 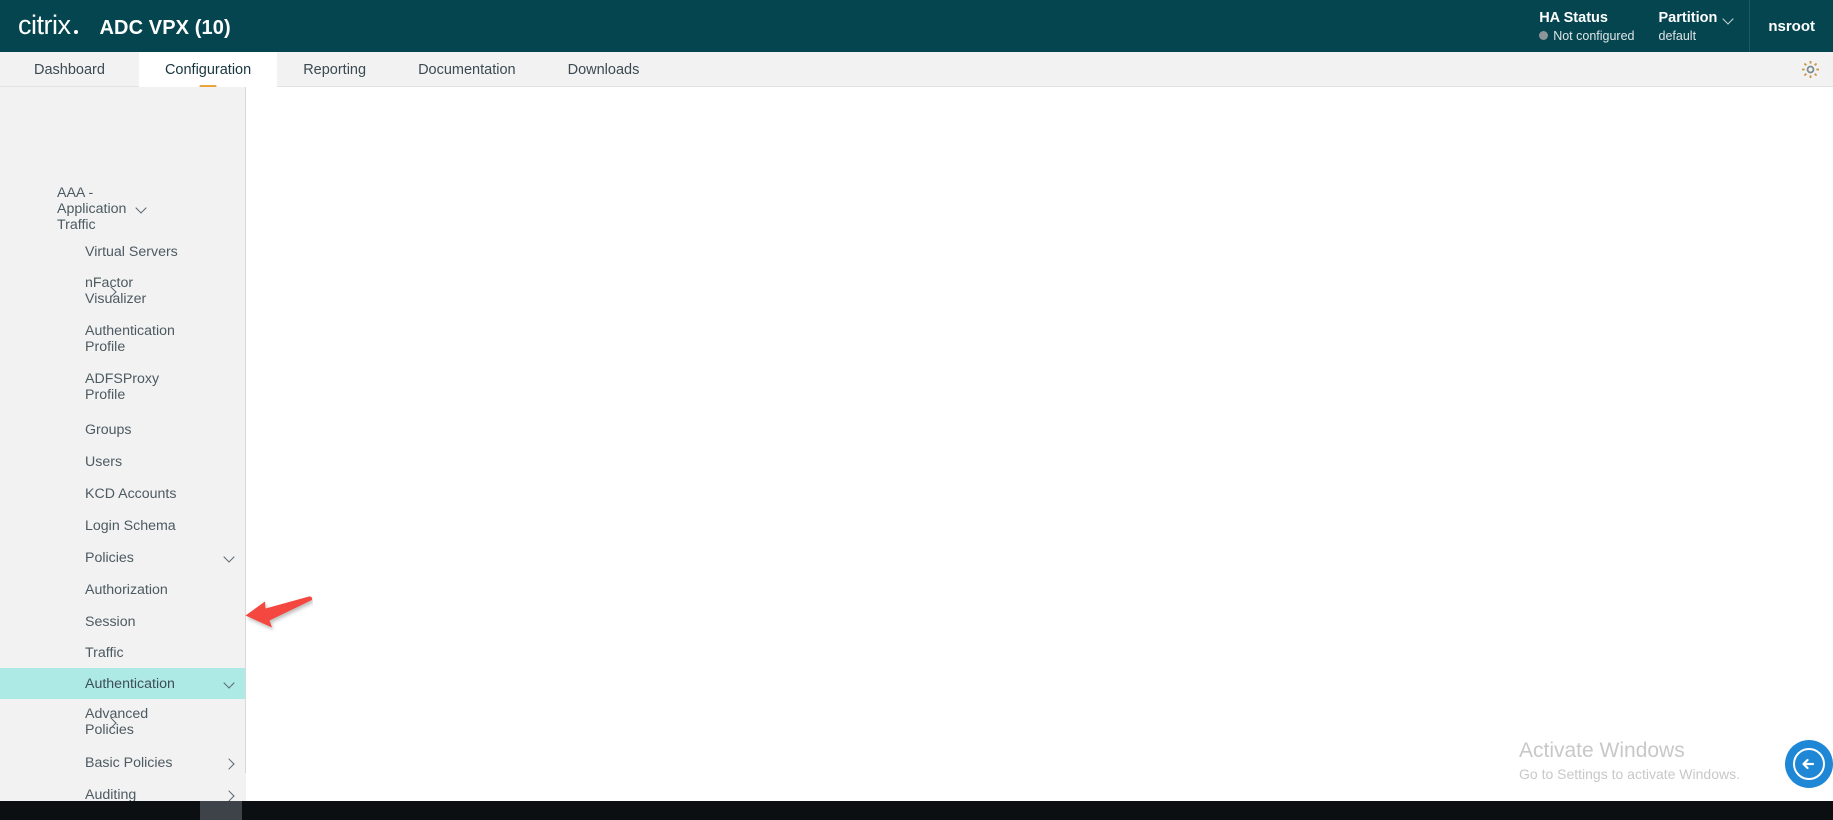 I want to click on sidebar-item-kcd-accounts: KCD Accounts, so click(x=123, y=494).